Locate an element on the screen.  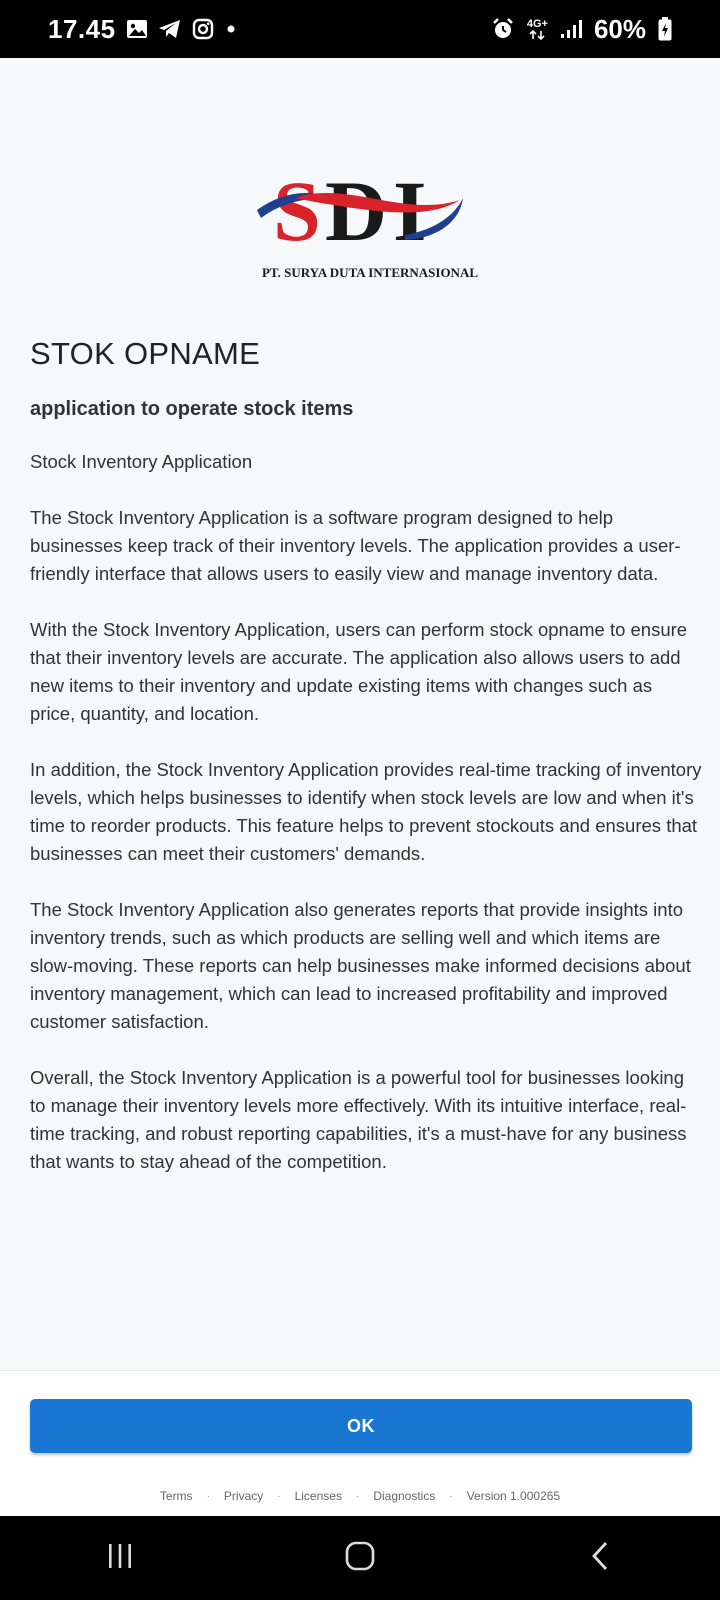
telegram-icon is located at coordinates (170, 29).